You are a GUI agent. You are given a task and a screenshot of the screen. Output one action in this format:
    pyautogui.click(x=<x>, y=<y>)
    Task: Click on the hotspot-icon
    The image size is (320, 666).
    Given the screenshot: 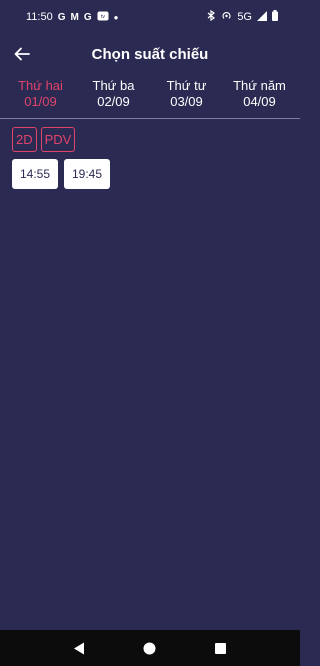 What is the action you would take?
    pyautogui.click(x=226, y=17)
    